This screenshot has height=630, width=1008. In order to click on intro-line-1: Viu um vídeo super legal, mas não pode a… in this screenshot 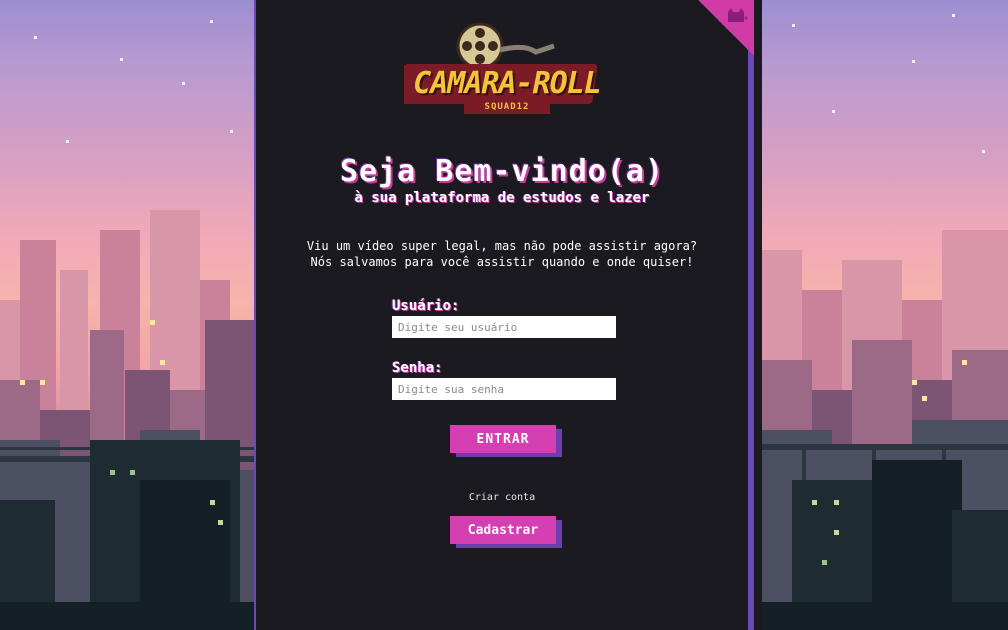, I will do `click(502, 246)`.